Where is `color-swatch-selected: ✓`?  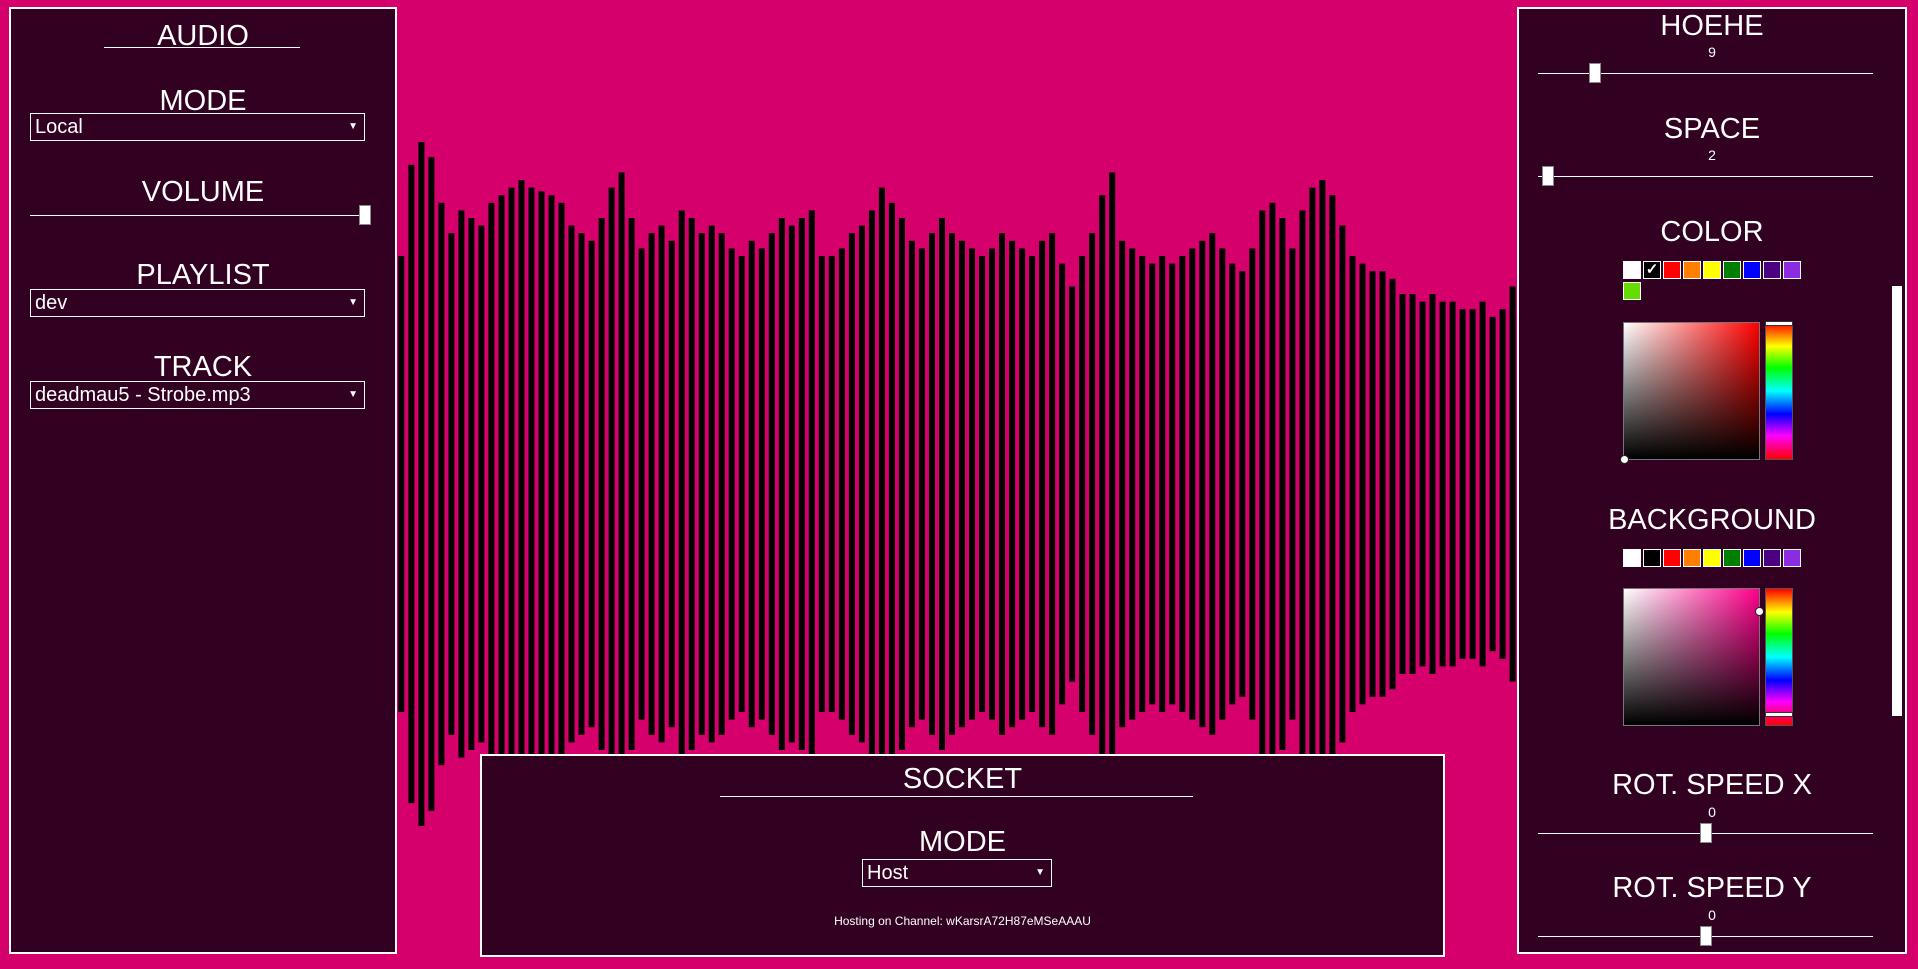
color-swatch-selected: ✓ is located at coordinates (1652, 270).